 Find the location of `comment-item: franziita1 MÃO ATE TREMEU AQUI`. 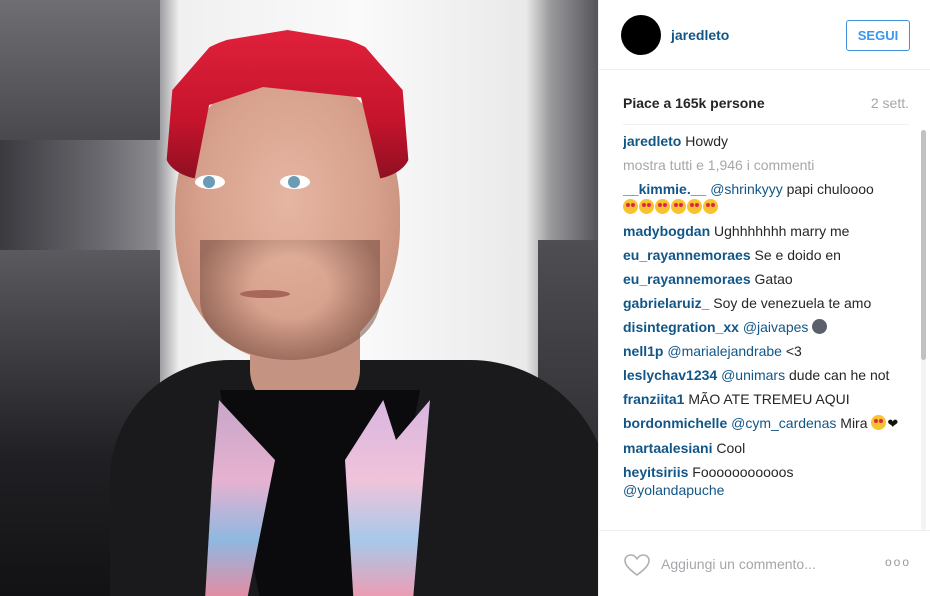

comment-item: franziita1 MÃO ATE TREMEU AQUI is located at coordinates (768, 399).